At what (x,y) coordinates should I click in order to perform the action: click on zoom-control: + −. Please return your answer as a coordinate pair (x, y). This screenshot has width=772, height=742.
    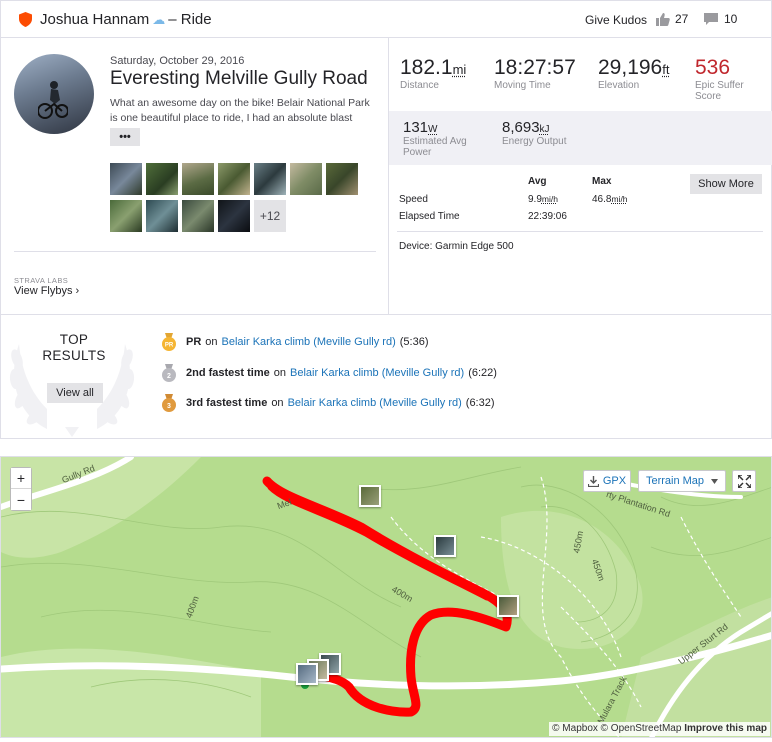
    Looking at the image, I should click on (21, 489).